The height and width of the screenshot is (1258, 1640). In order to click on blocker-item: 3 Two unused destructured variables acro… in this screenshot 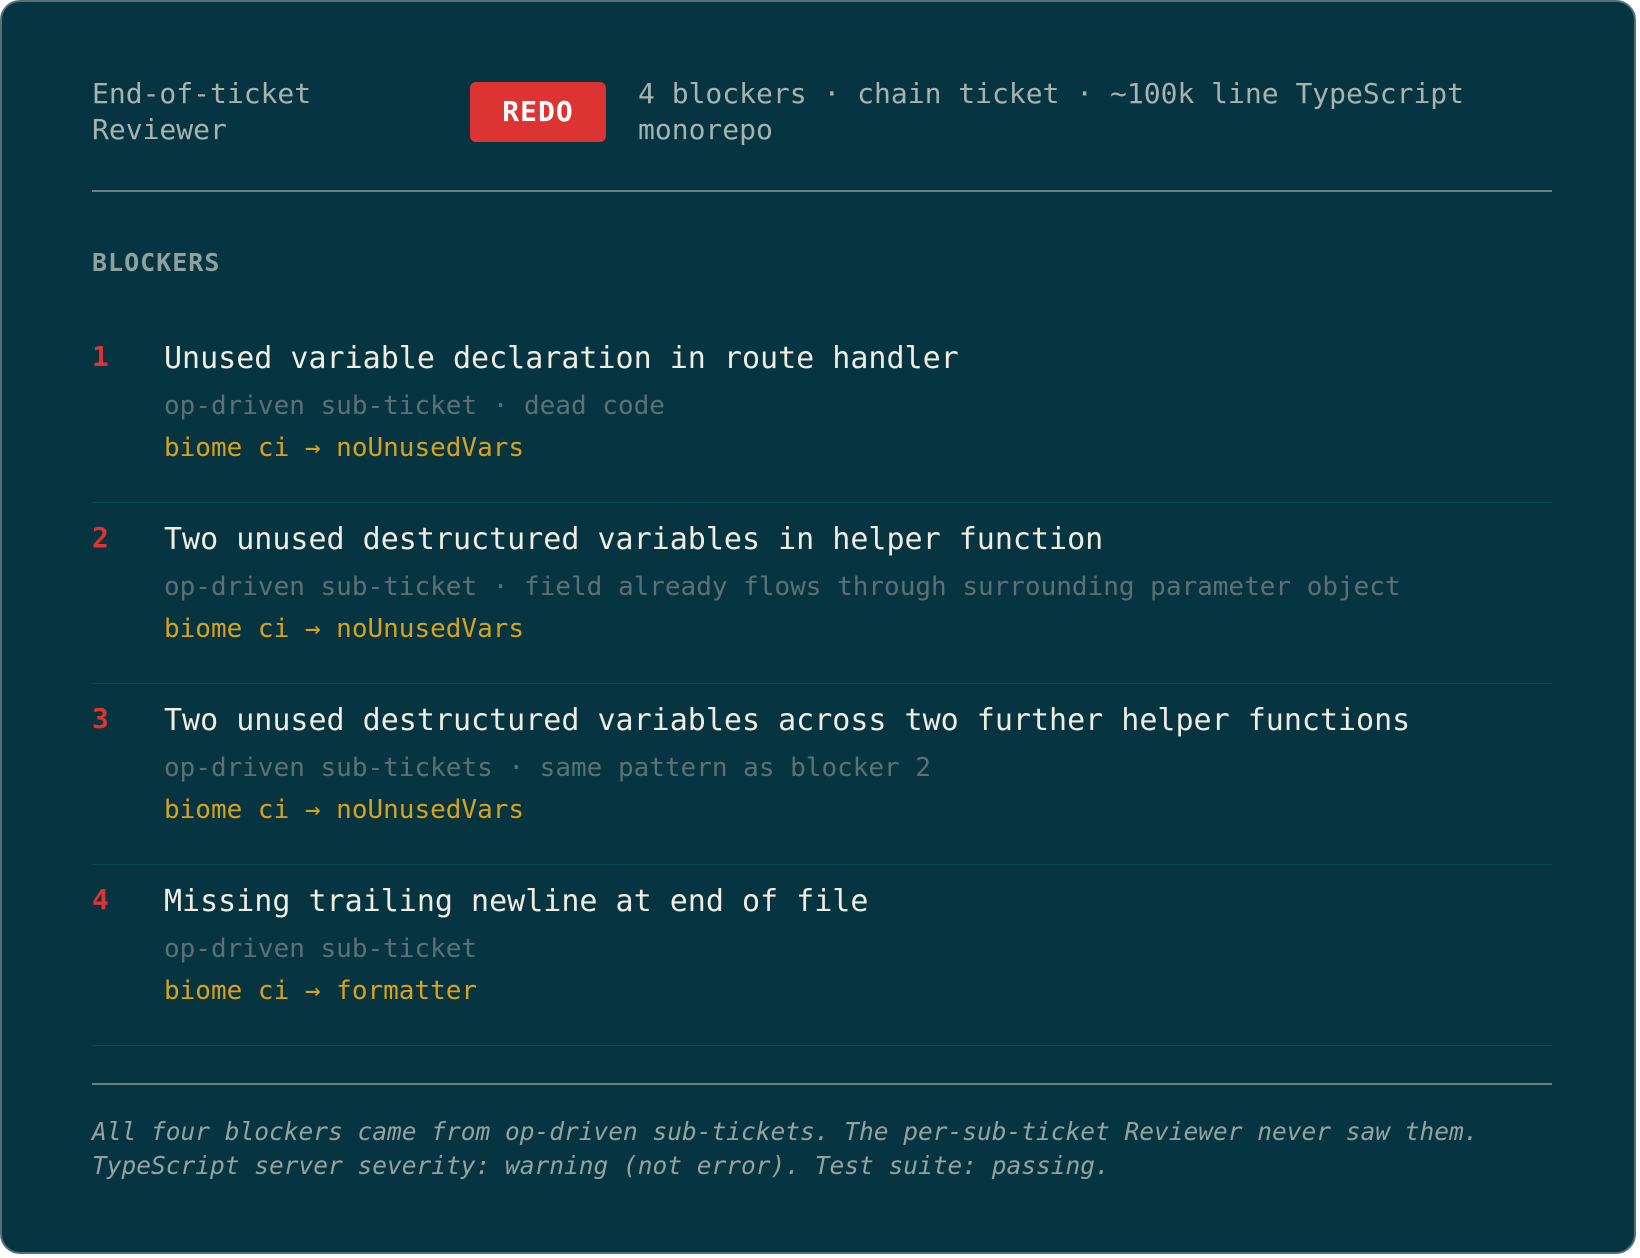, I will do `click(822, 774)`.